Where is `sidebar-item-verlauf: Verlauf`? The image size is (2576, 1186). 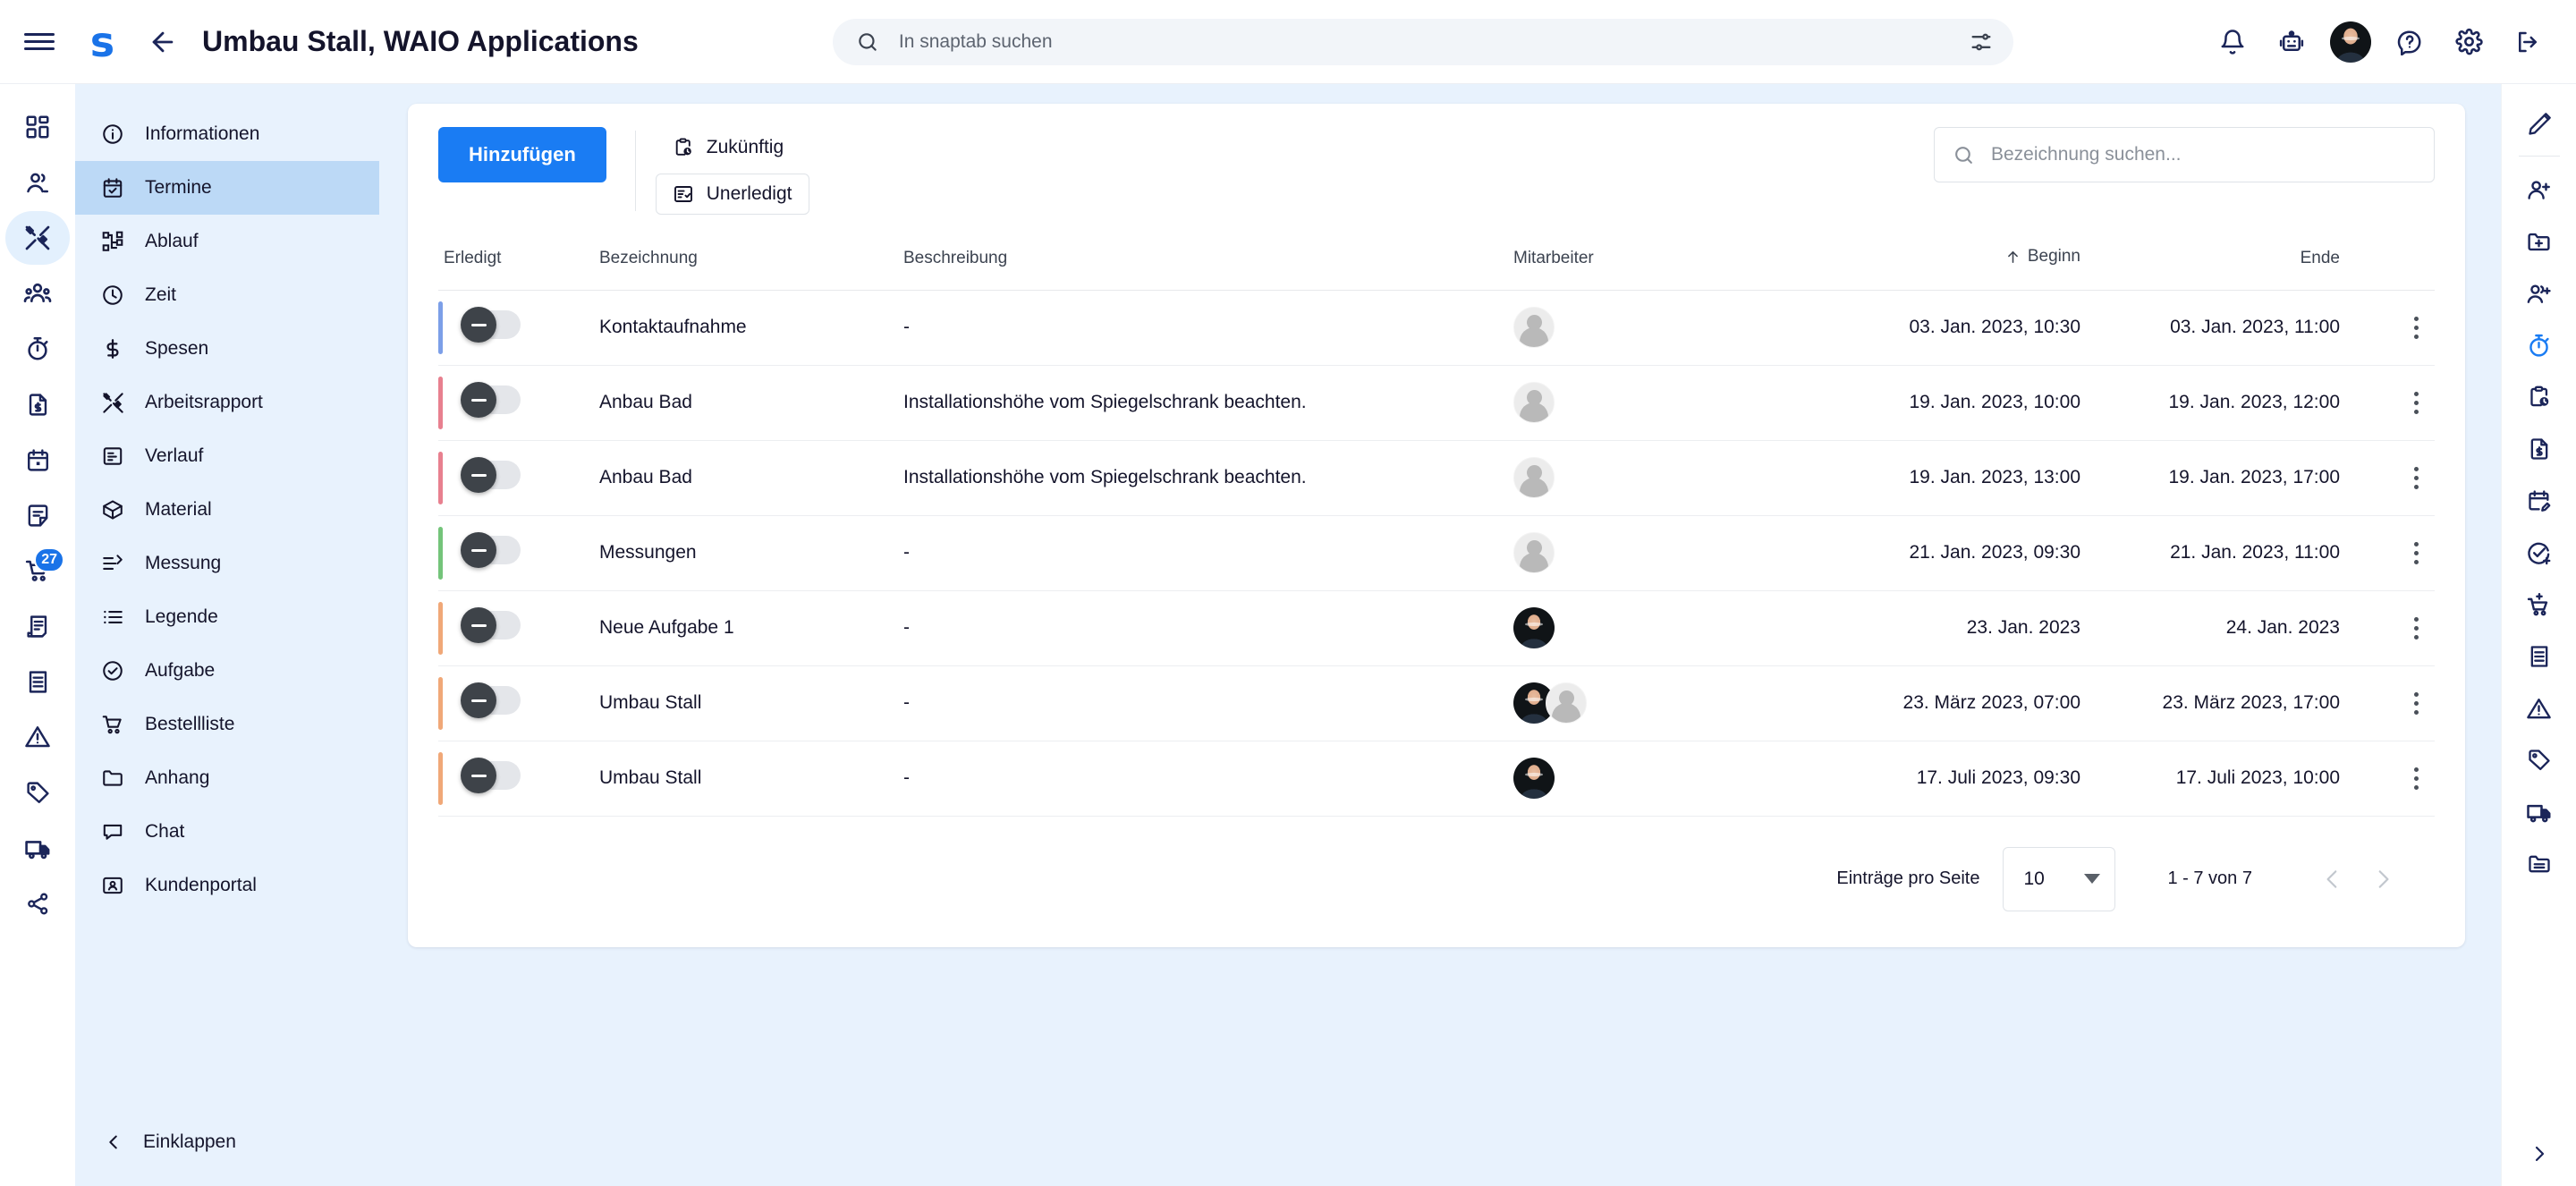
sidebar-item-verlauf: Verlauf is located at coordinates (227, 456).